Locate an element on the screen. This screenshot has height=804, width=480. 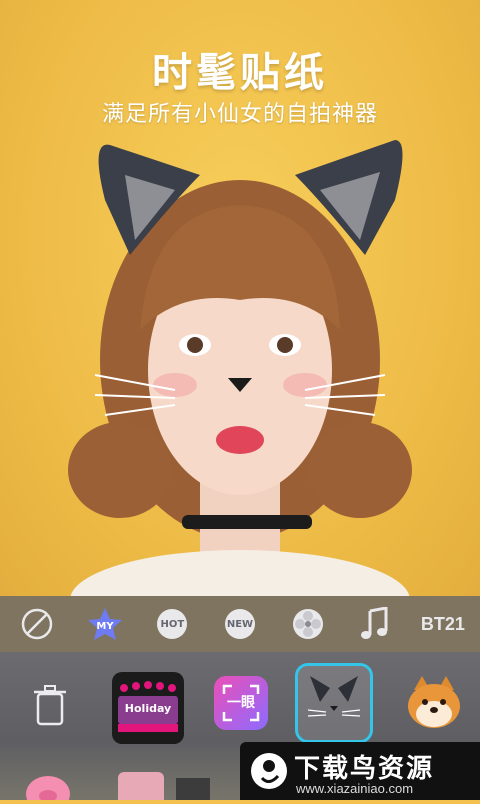
watermark-banner: 下载鸟资源 www.xiazainiao.com is located at coordinates (360, 771).